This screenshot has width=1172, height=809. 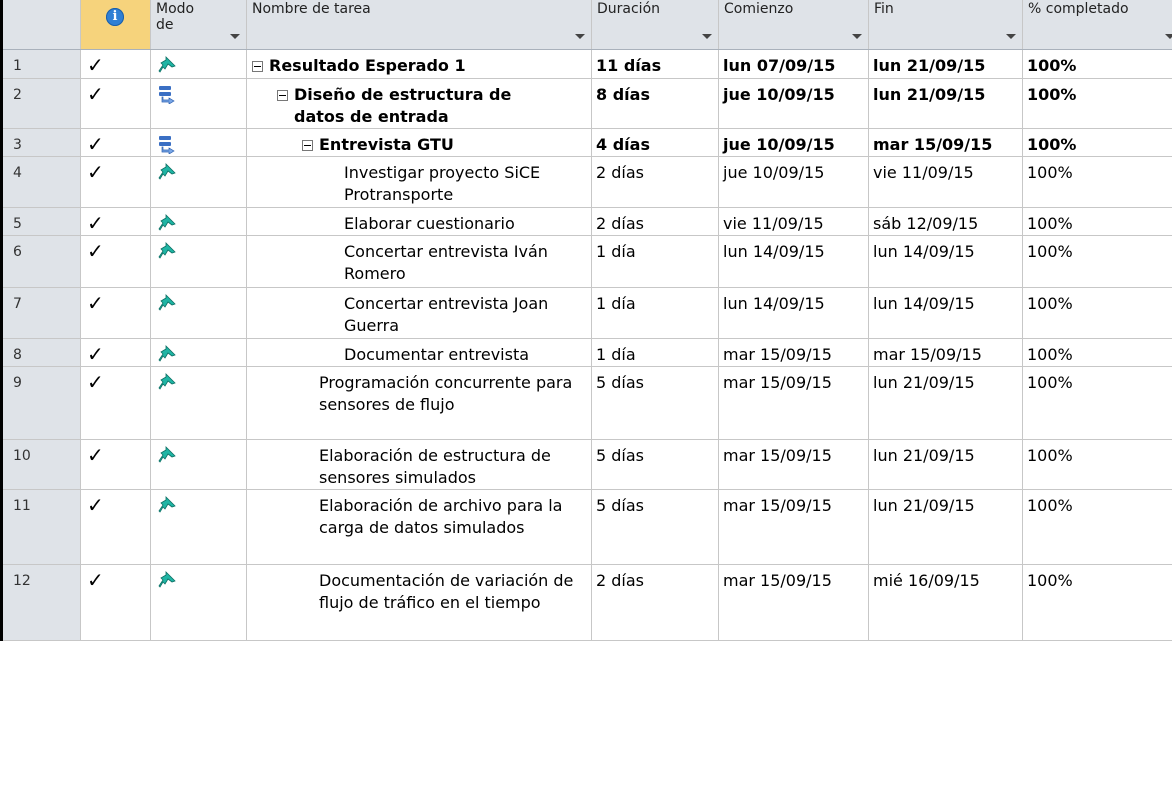 I want to click on indicators-column-header: i, so click(x=116, y=24).